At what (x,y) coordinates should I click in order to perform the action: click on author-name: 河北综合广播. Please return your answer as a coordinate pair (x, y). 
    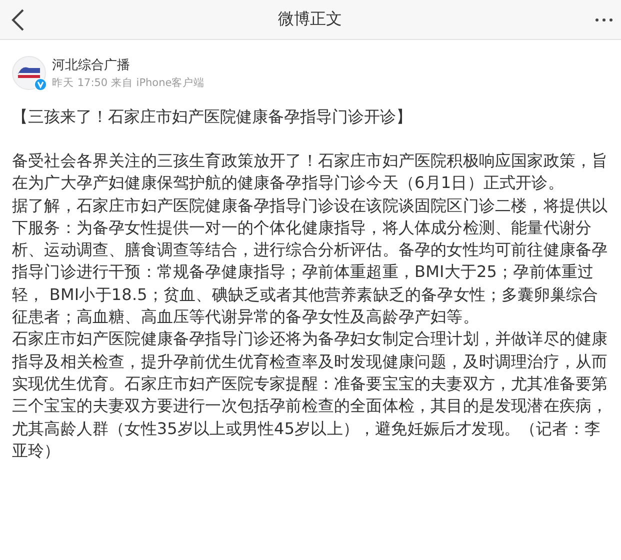
    Looking at the image, I should click on (128, 65).